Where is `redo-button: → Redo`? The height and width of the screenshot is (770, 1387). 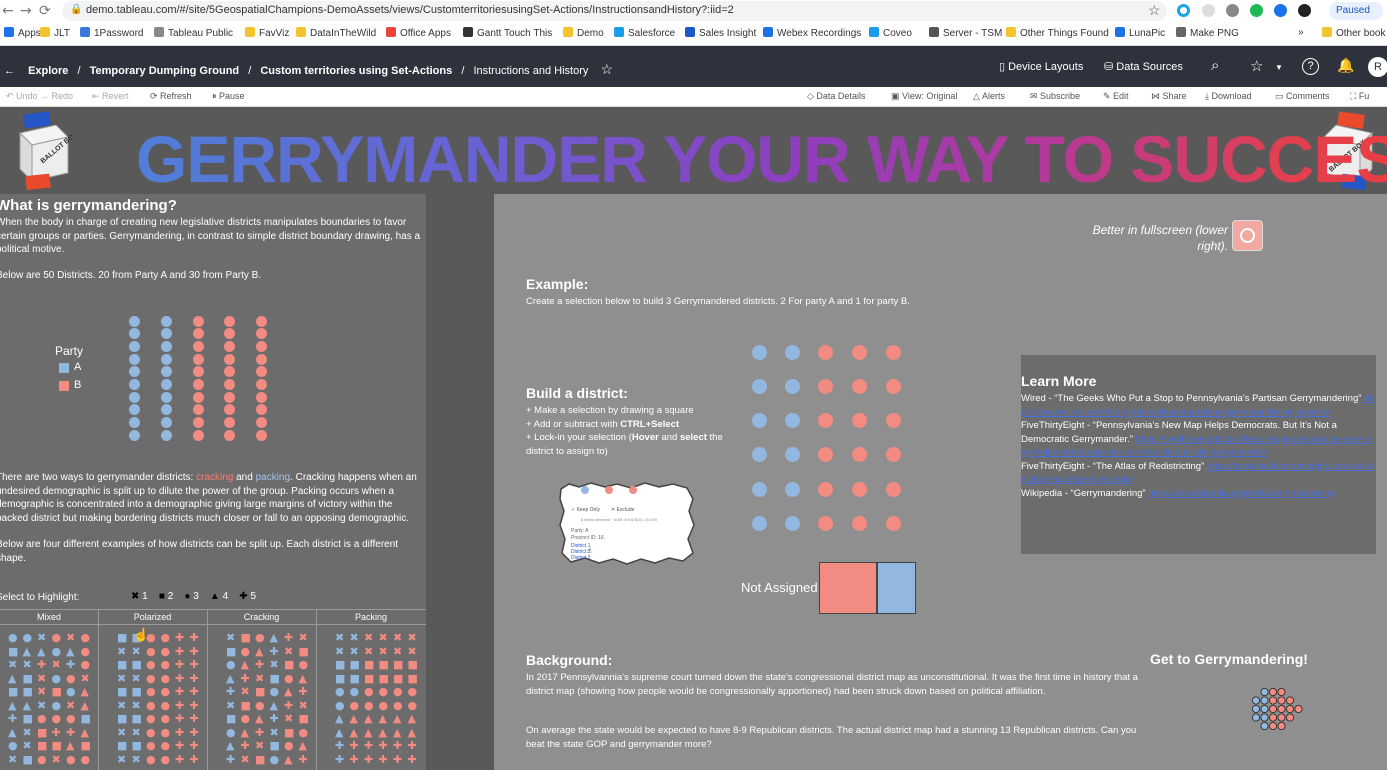
redo-button: → Redo is located at coordinates (56, 96).